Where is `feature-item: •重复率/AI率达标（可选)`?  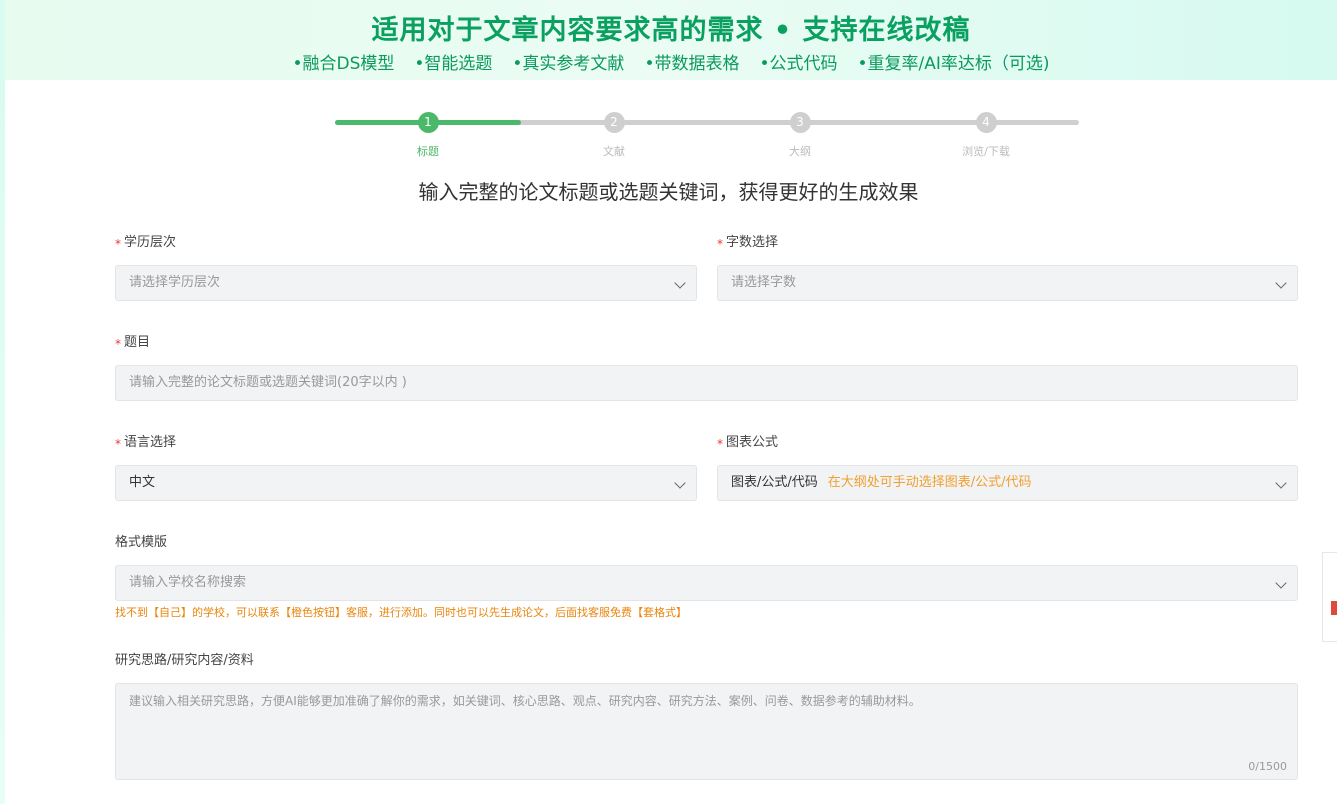 feature-item: •重复率/AI率达标（可选) is located at coordinates (953, 64).